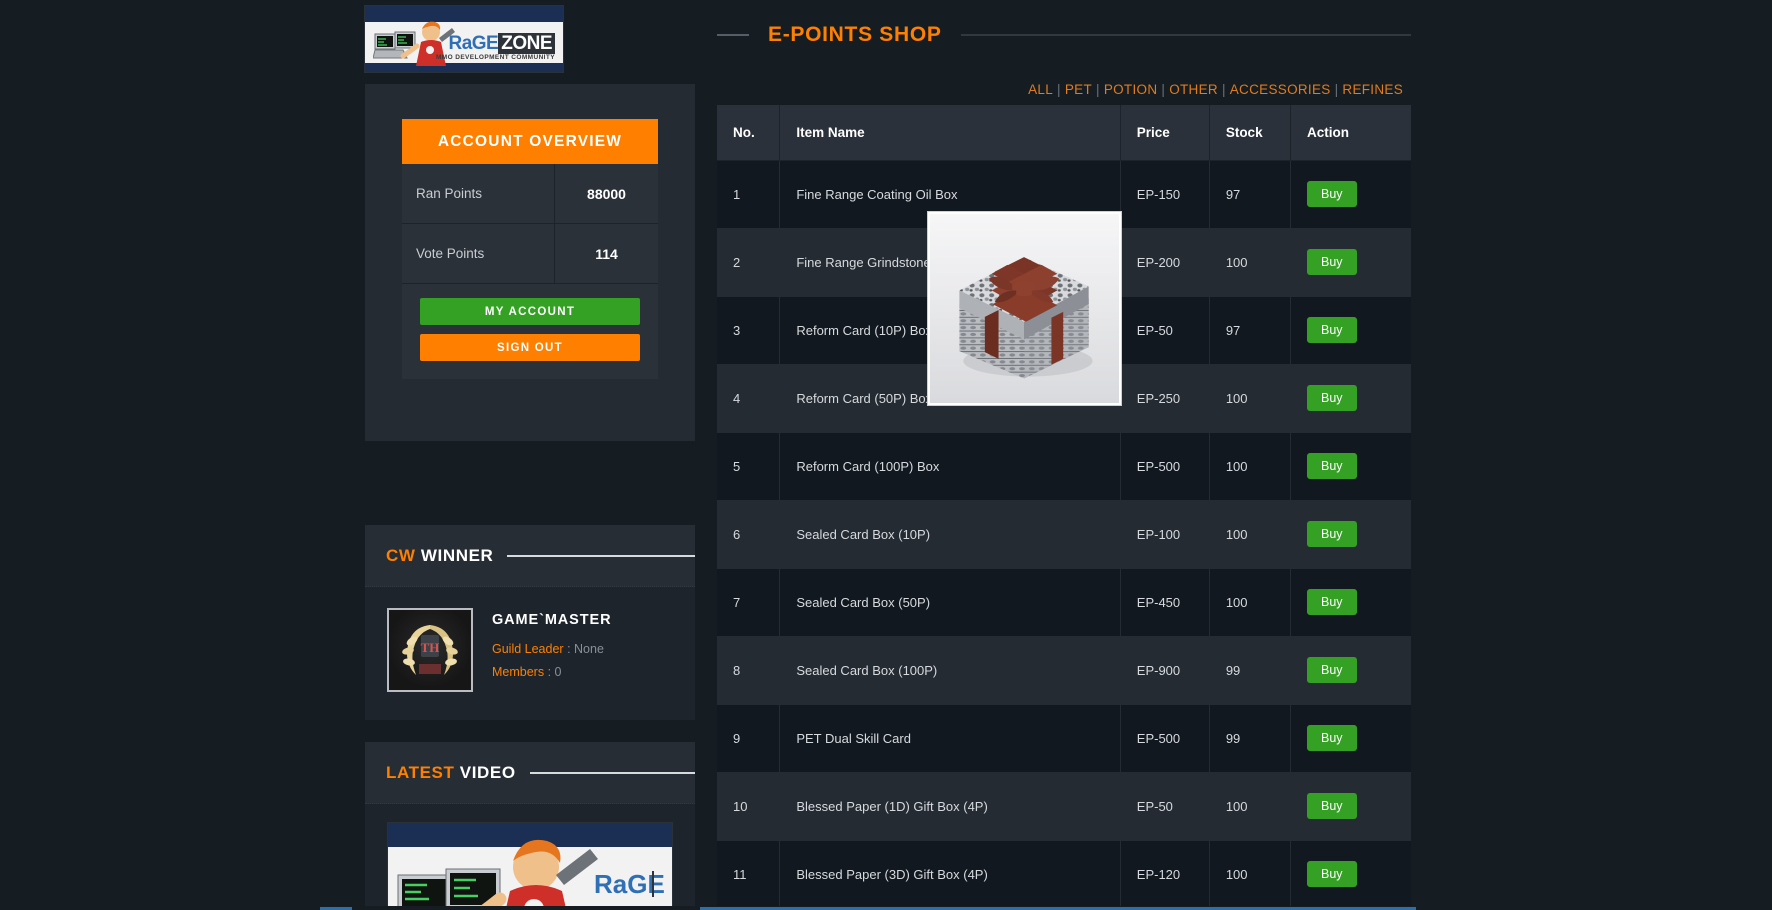 Image resolution: width=1772 pixels, height=910 pixels. I want to click on cell-item-no: 3, so click(749, 330).